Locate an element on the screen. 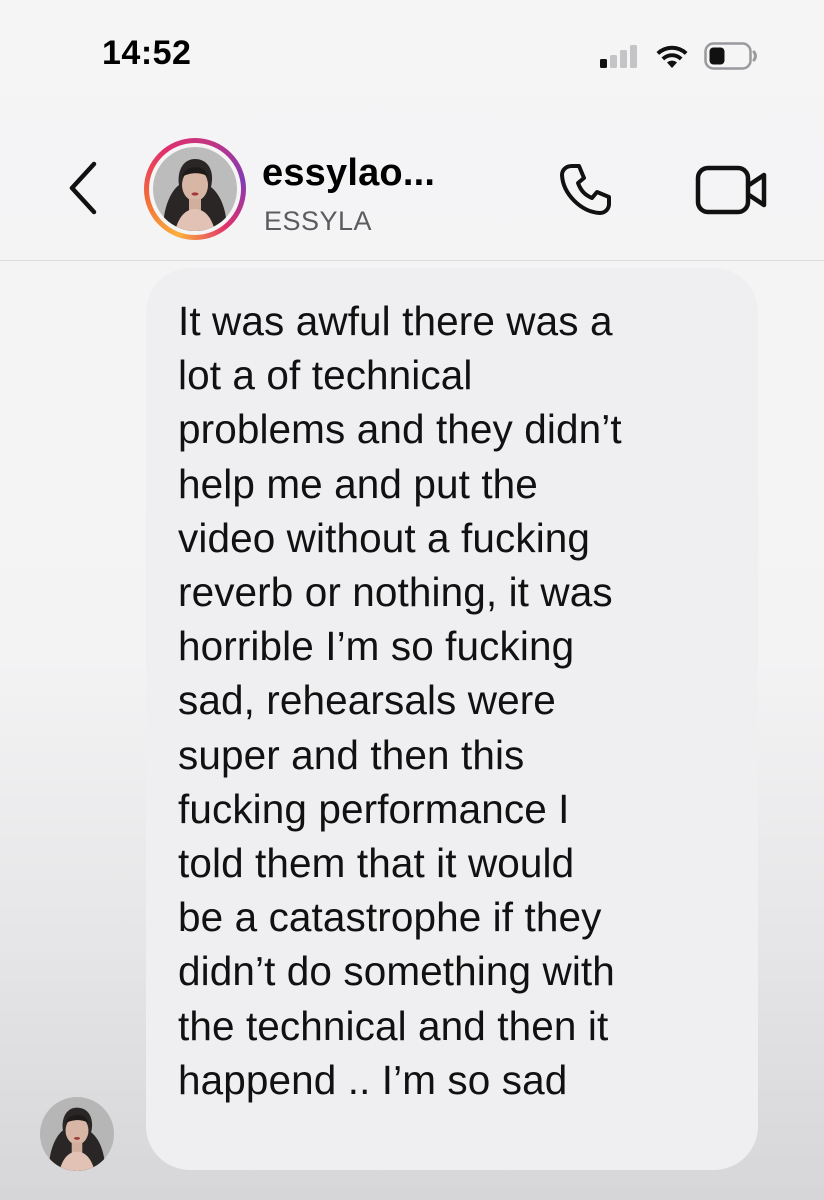 The height and width of the screenshot is (1200, 824). phone-icon is located at coordinates (585, 189).